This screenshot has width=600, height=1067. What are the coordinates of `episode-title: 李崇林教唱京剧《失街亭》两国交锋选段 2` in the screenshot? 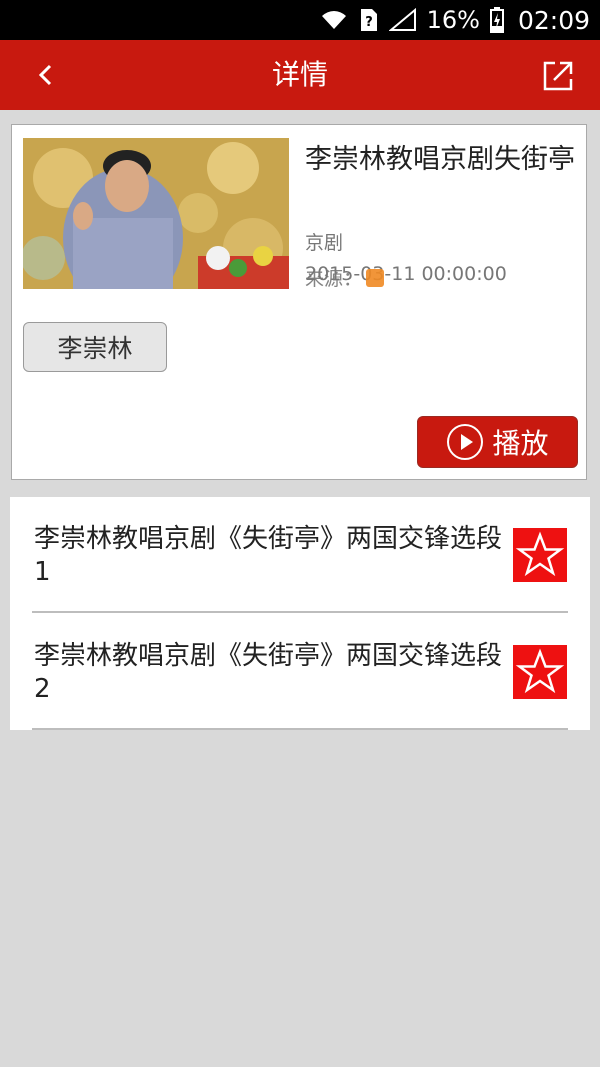 It's located at (268, 672).